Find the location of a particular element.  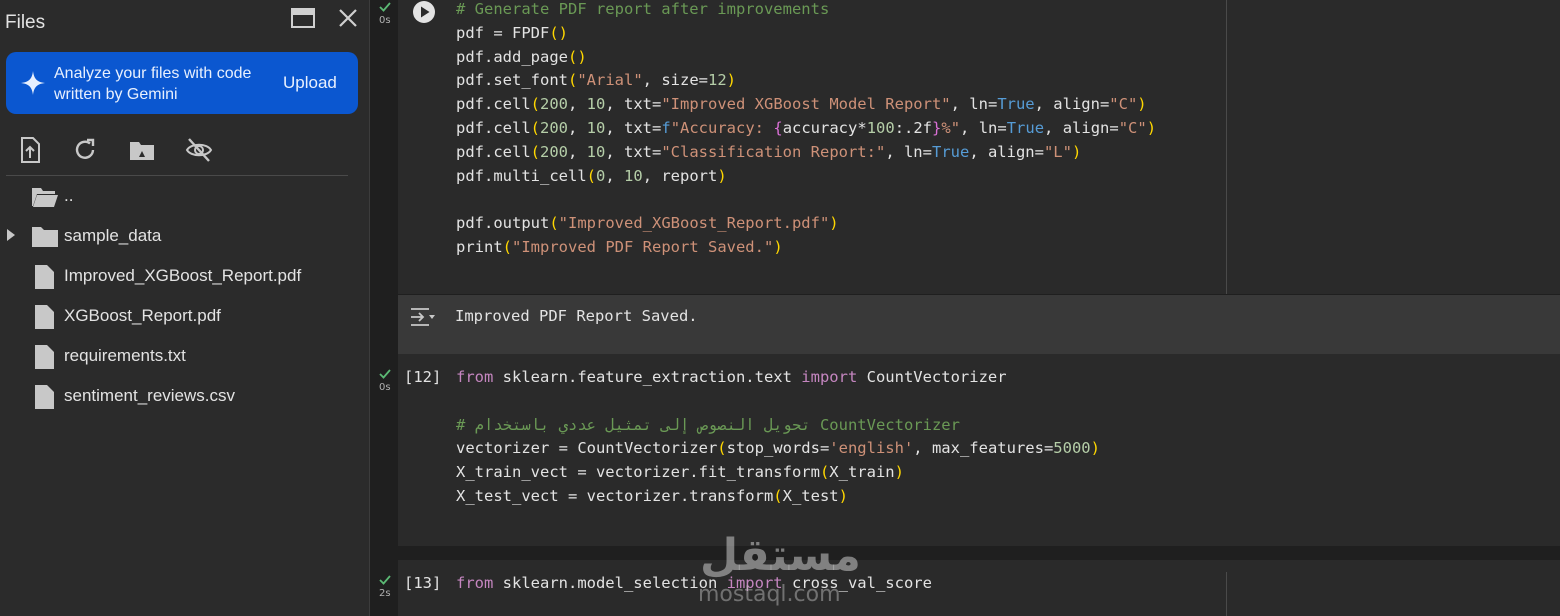

tree-item-label: sample_data is located at coordinates (113, 235).